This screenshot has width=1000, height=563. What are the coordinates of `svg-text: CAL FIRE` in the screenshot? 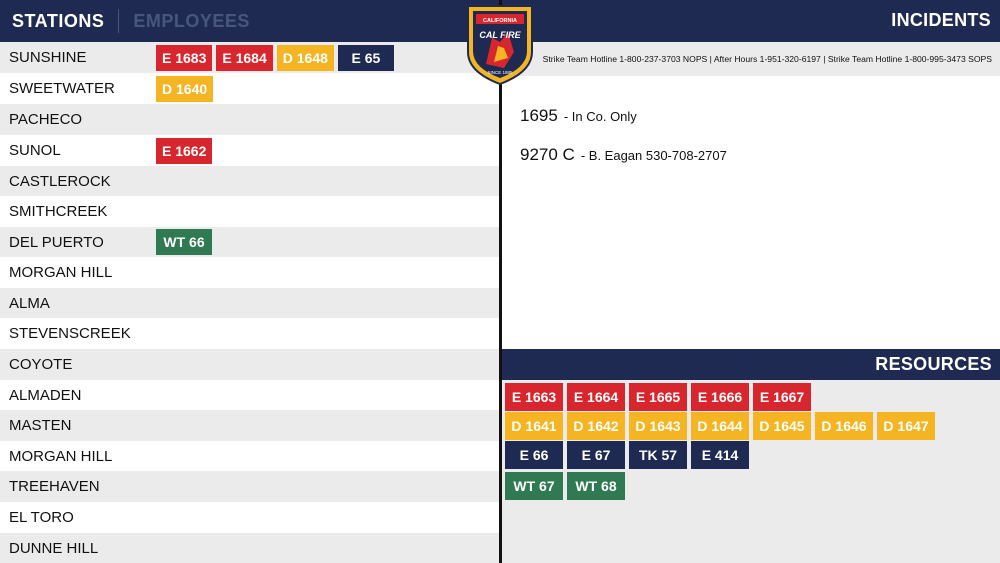 It's located at (500, 35).